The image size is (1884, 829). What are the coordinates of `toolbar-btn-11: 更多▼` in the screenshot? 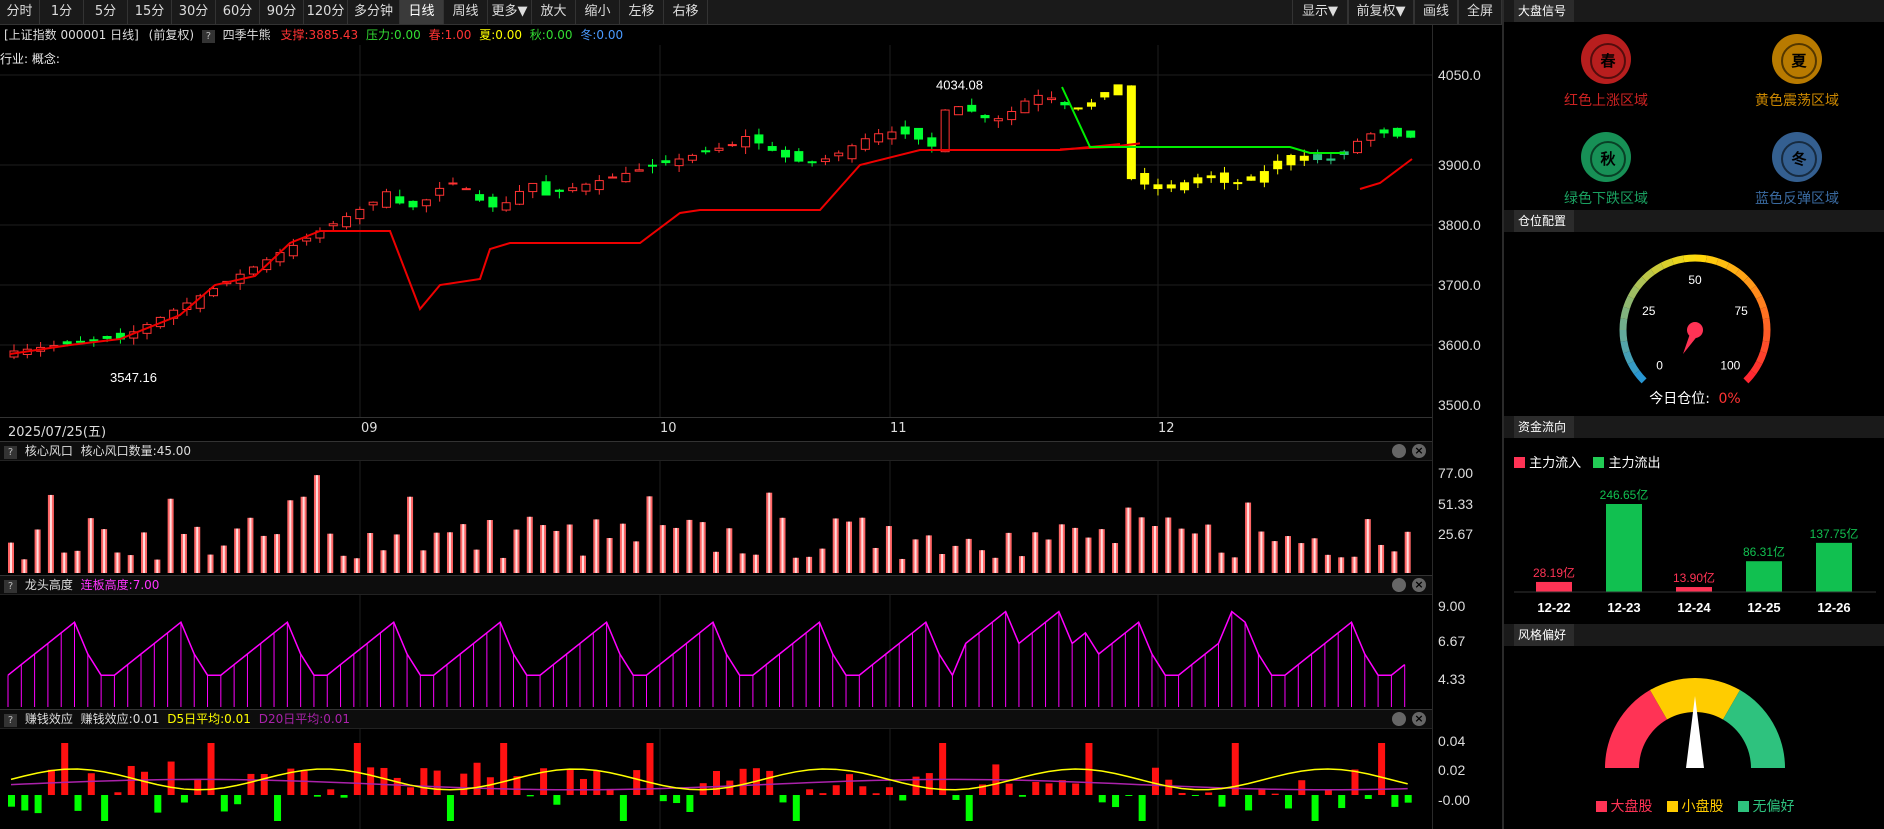 It's located at (510, 12).